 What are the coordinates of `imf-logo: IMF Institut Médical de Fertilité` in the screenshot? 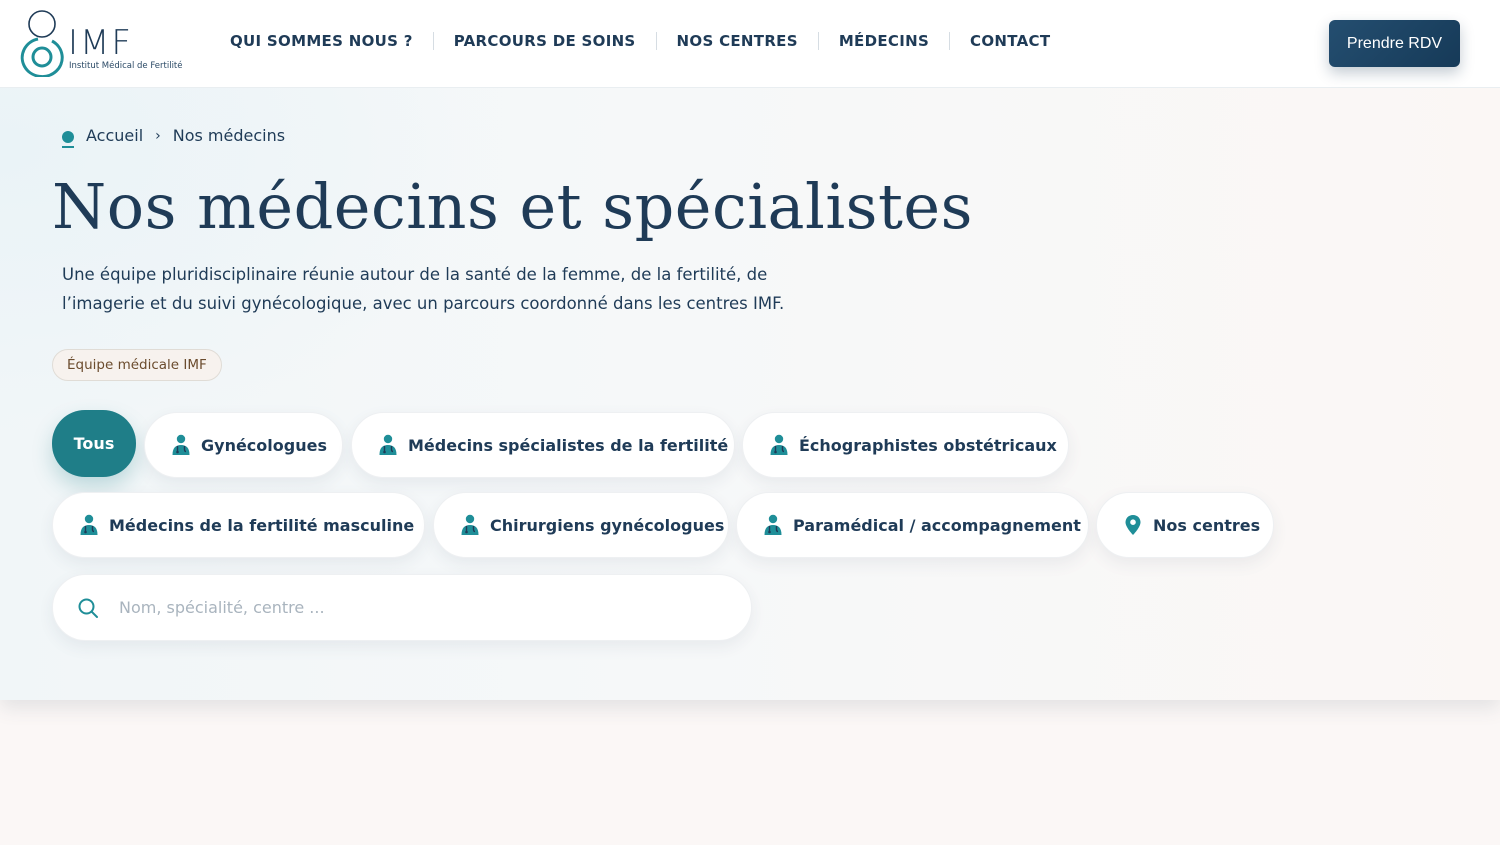 It's located at (108, 44).